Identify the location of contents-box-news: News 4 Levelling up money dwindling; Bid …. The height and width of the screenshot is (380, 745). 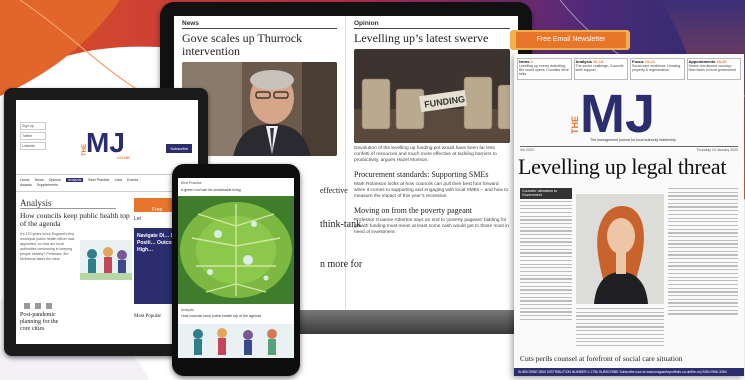
(544, 69).